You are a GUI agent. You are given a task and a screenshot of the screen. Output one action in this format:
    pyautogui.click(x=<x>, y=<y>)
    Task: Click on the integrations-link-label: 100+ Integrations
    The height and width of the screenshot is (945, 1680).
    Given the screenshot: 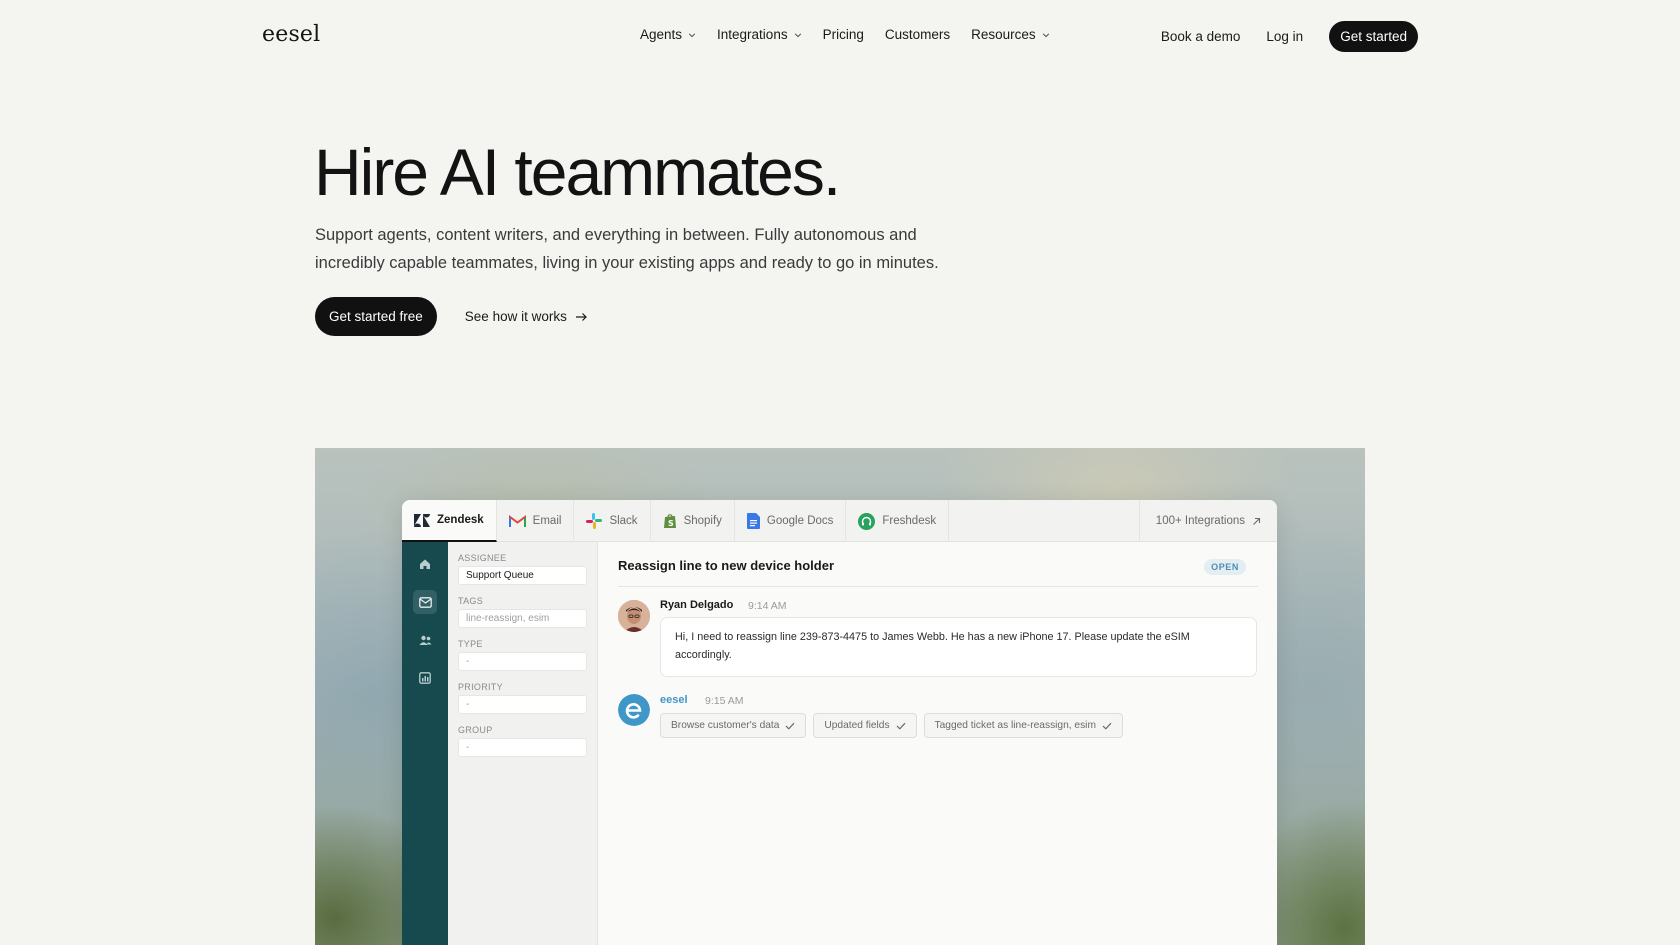 What is the action you would take?
    pyautogui.click(x=1200, y=521)
    